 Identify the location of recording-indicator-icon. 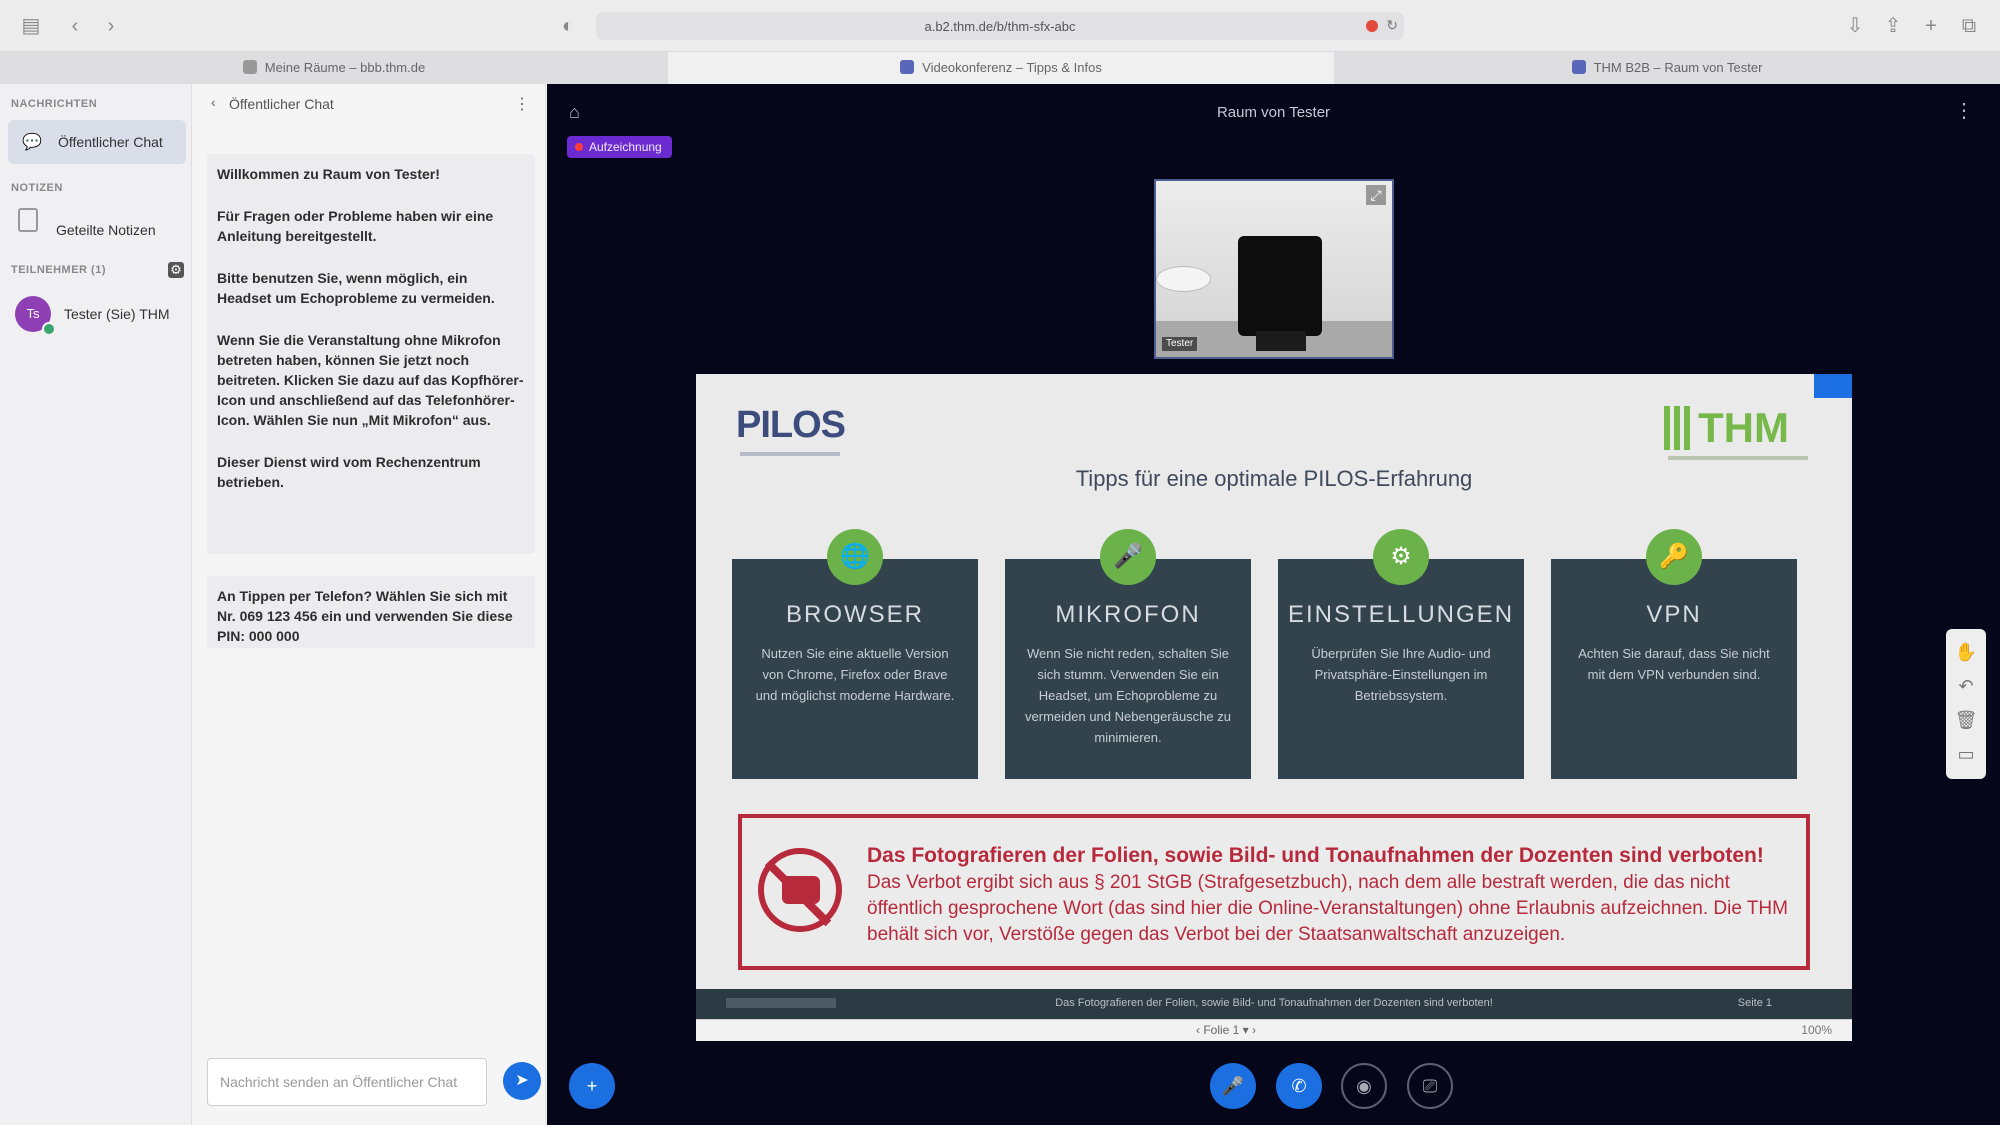
(1372, 26).